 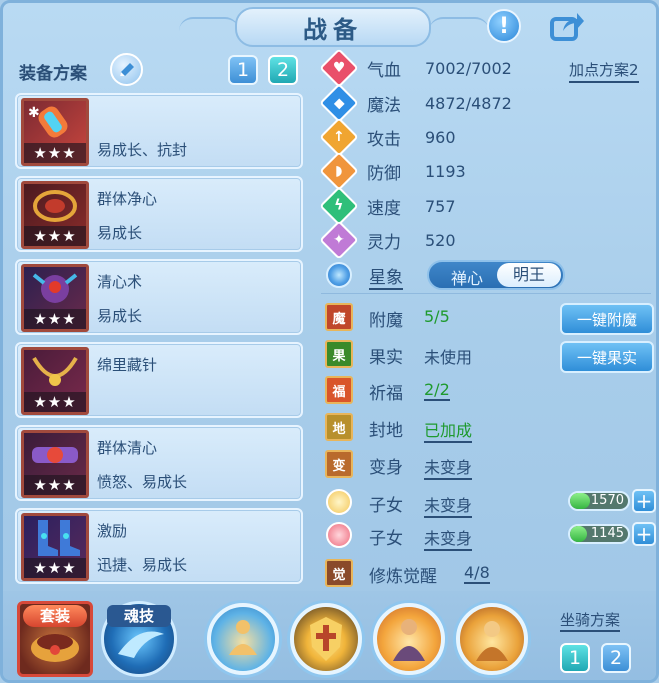 What do you see at coordinates (159, 546) in the screenshot?
I see `equipment-card: ★★★ 激励 迅捷、易成长` at bounding box center [159, 546].